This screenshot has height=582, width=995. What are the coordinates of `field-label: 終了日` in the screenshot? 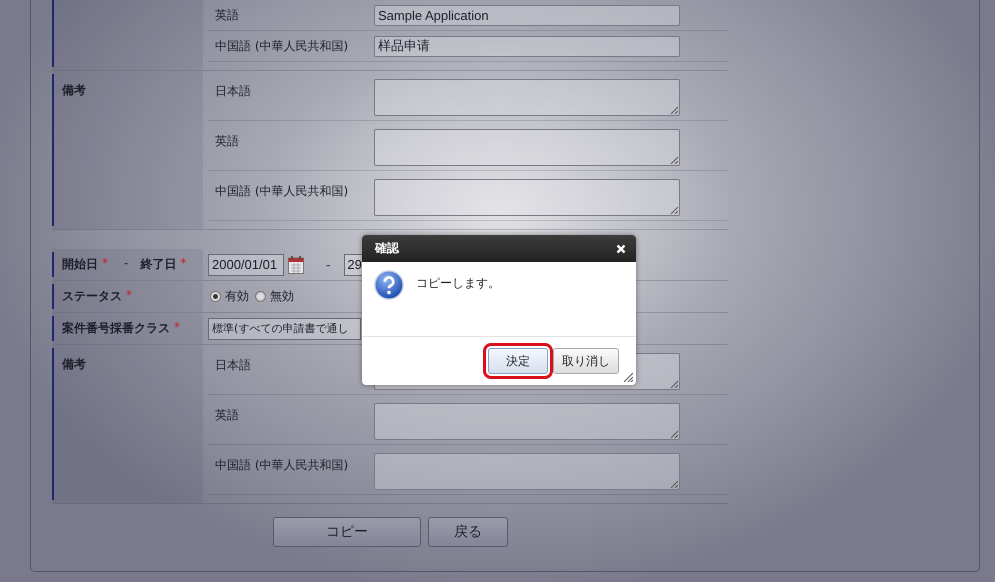 It's located at (158, 264).